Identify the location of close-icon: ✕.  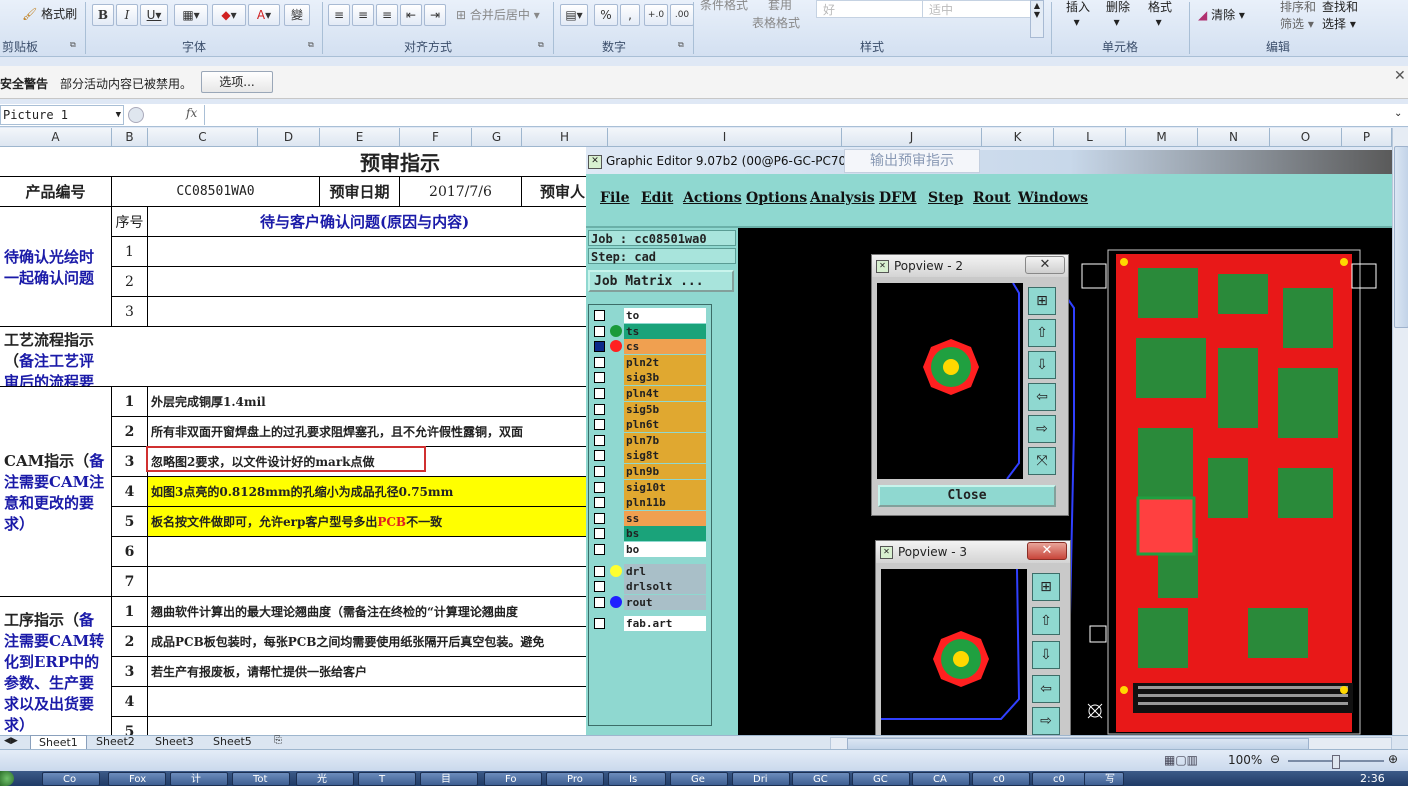
(1400, 76).